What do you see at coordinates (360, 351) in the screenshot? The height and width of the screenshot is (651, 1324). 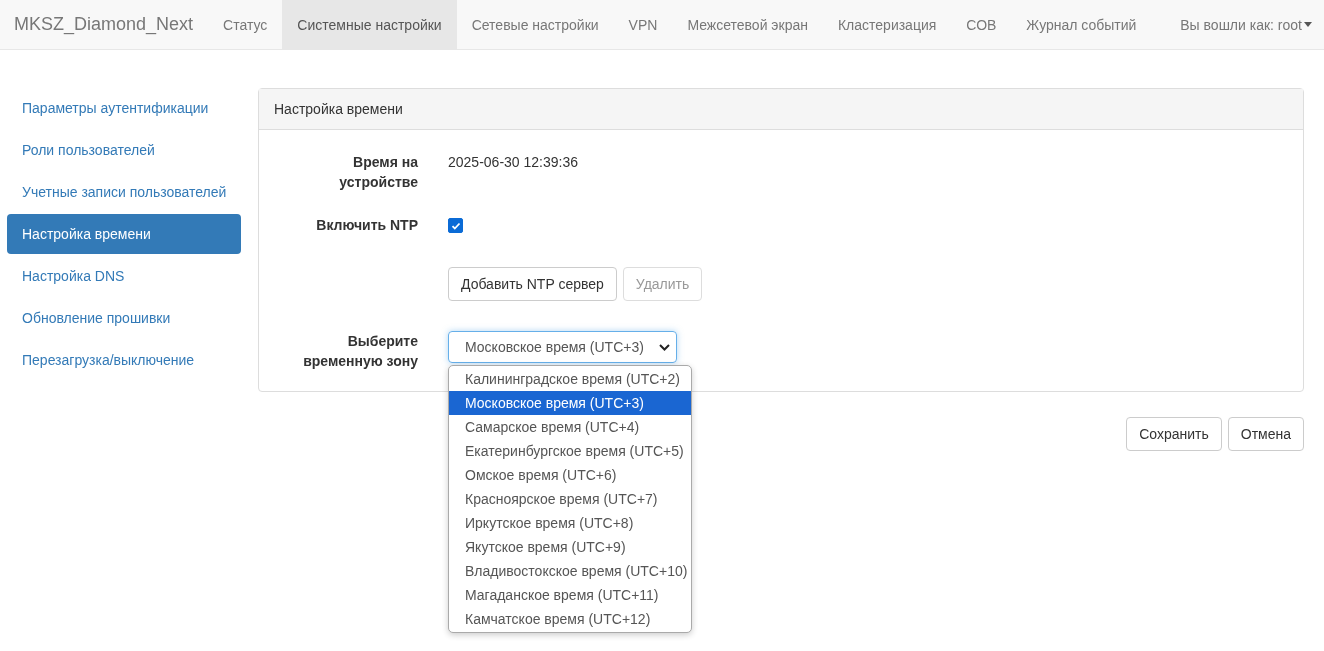 I see `field-label: Выберите временную зону` at bounding box center [360, 351].